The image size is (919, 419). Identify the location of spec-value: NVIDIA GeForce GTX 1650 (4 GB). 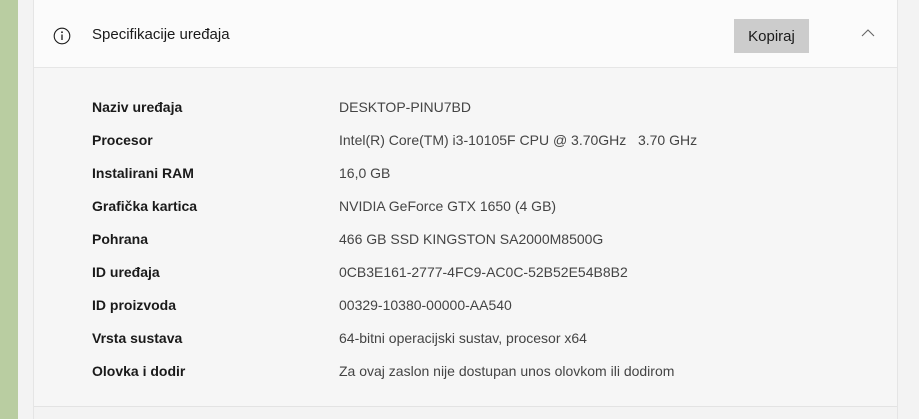
(448, 206).